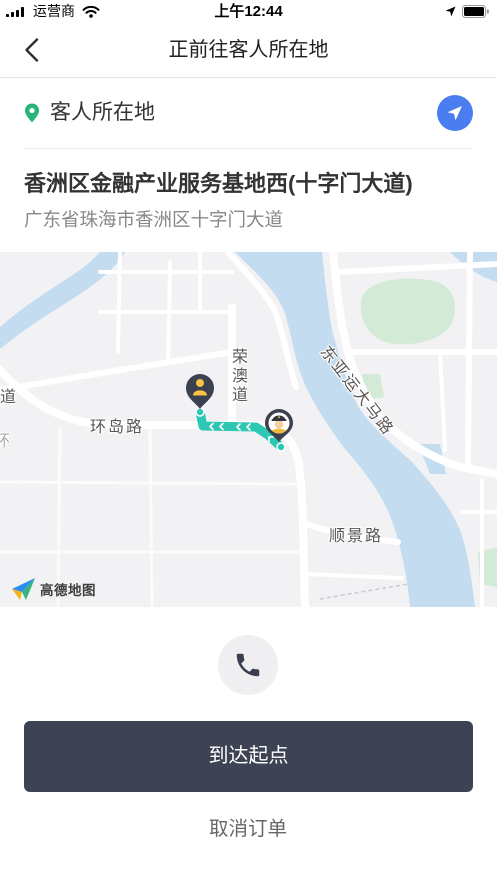 The height and width of the screenshot is (883, 497). I want to click on cancel-order-button: 取消订单, so click(248, 829).